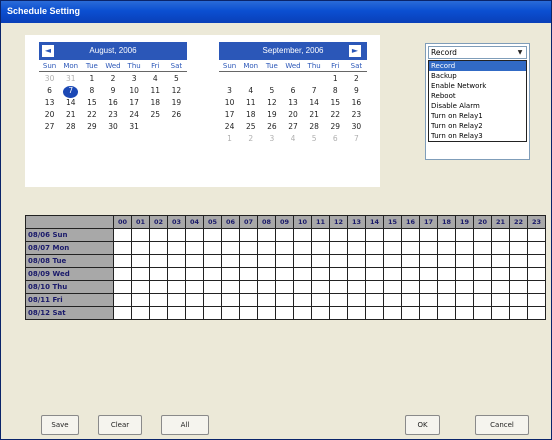 The height and width of the screenshot is (440, 552). What do you see at coordinates (70, 128) in the screenshot?
I see `calendar-day: 28` at bounding box center [70, 128].